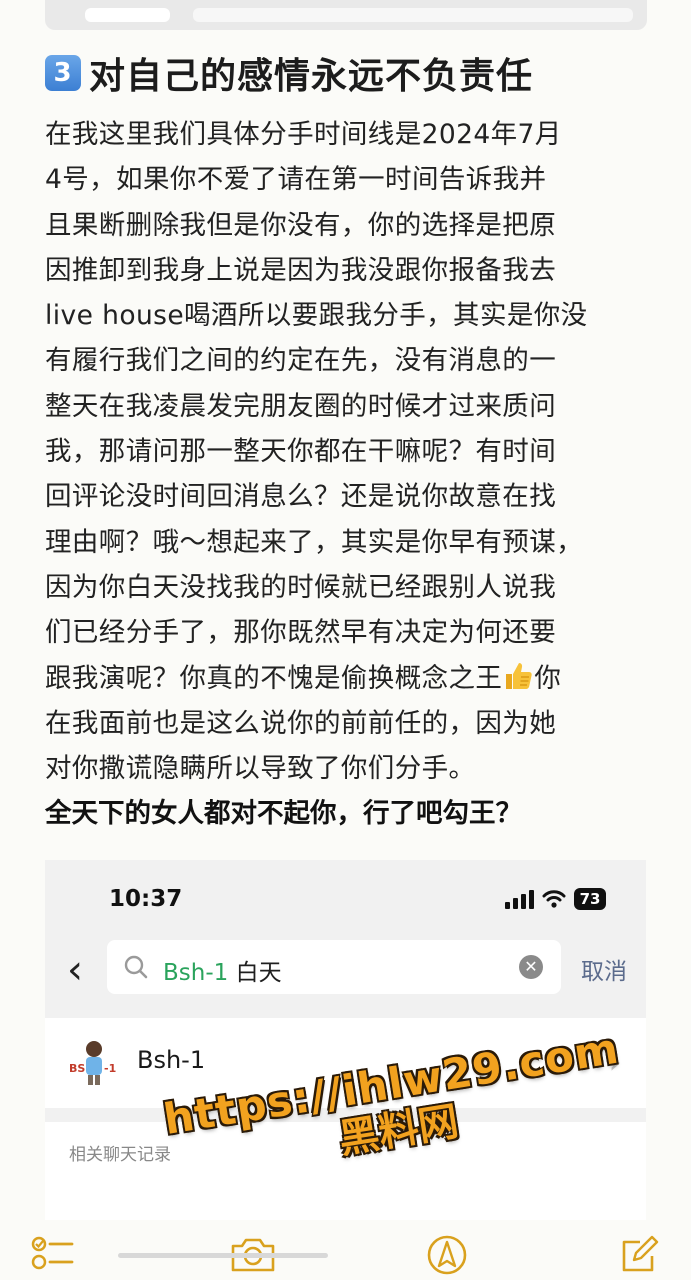  Describe the element at coordinates (590, 899) in the screenshot. I see `battery-indicator: 73` at that location.